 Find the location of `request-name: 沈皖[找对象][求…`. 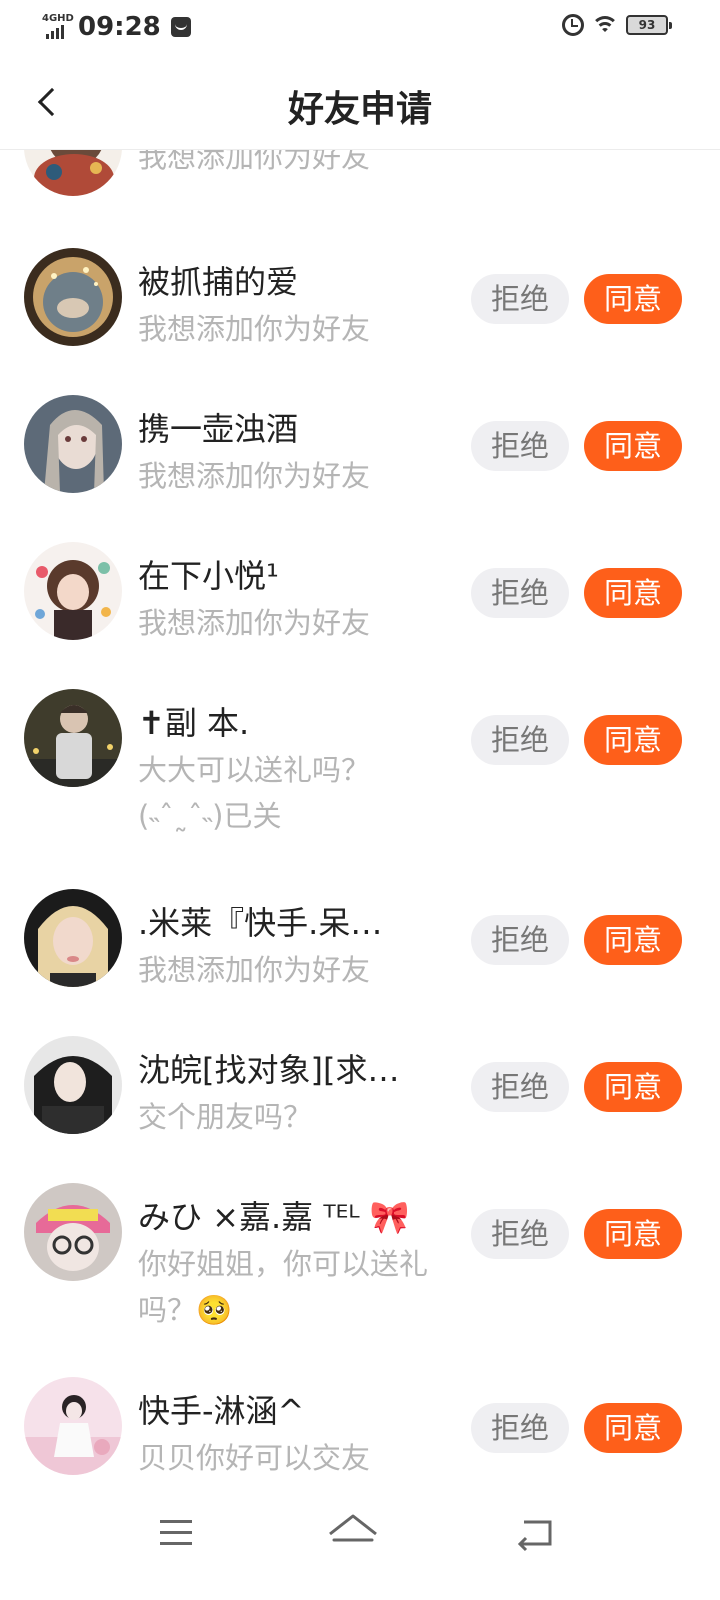

request-name: 沈皖[找对象][求… is located at coordinates (269, 1070).